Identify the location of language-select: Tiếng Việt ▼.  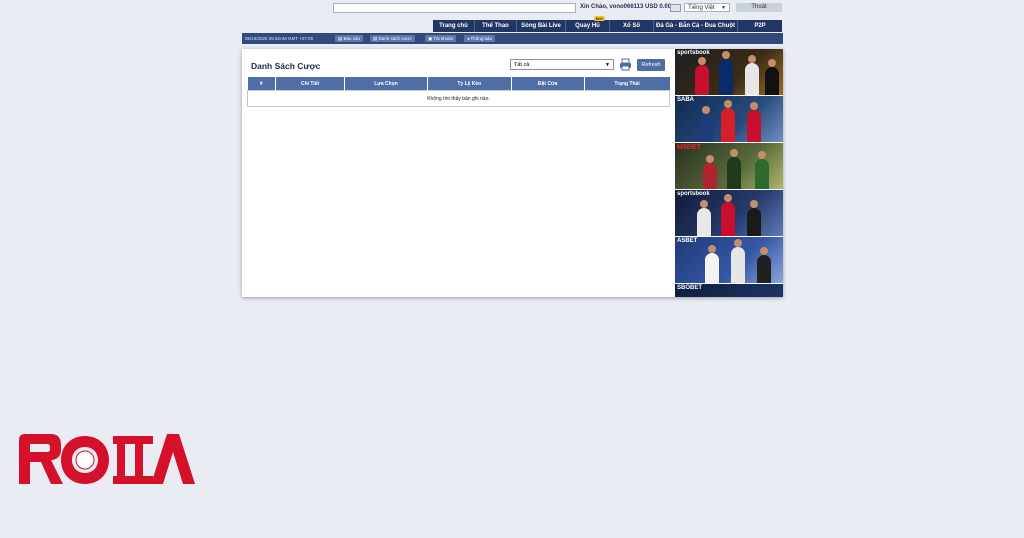
(707, 7).